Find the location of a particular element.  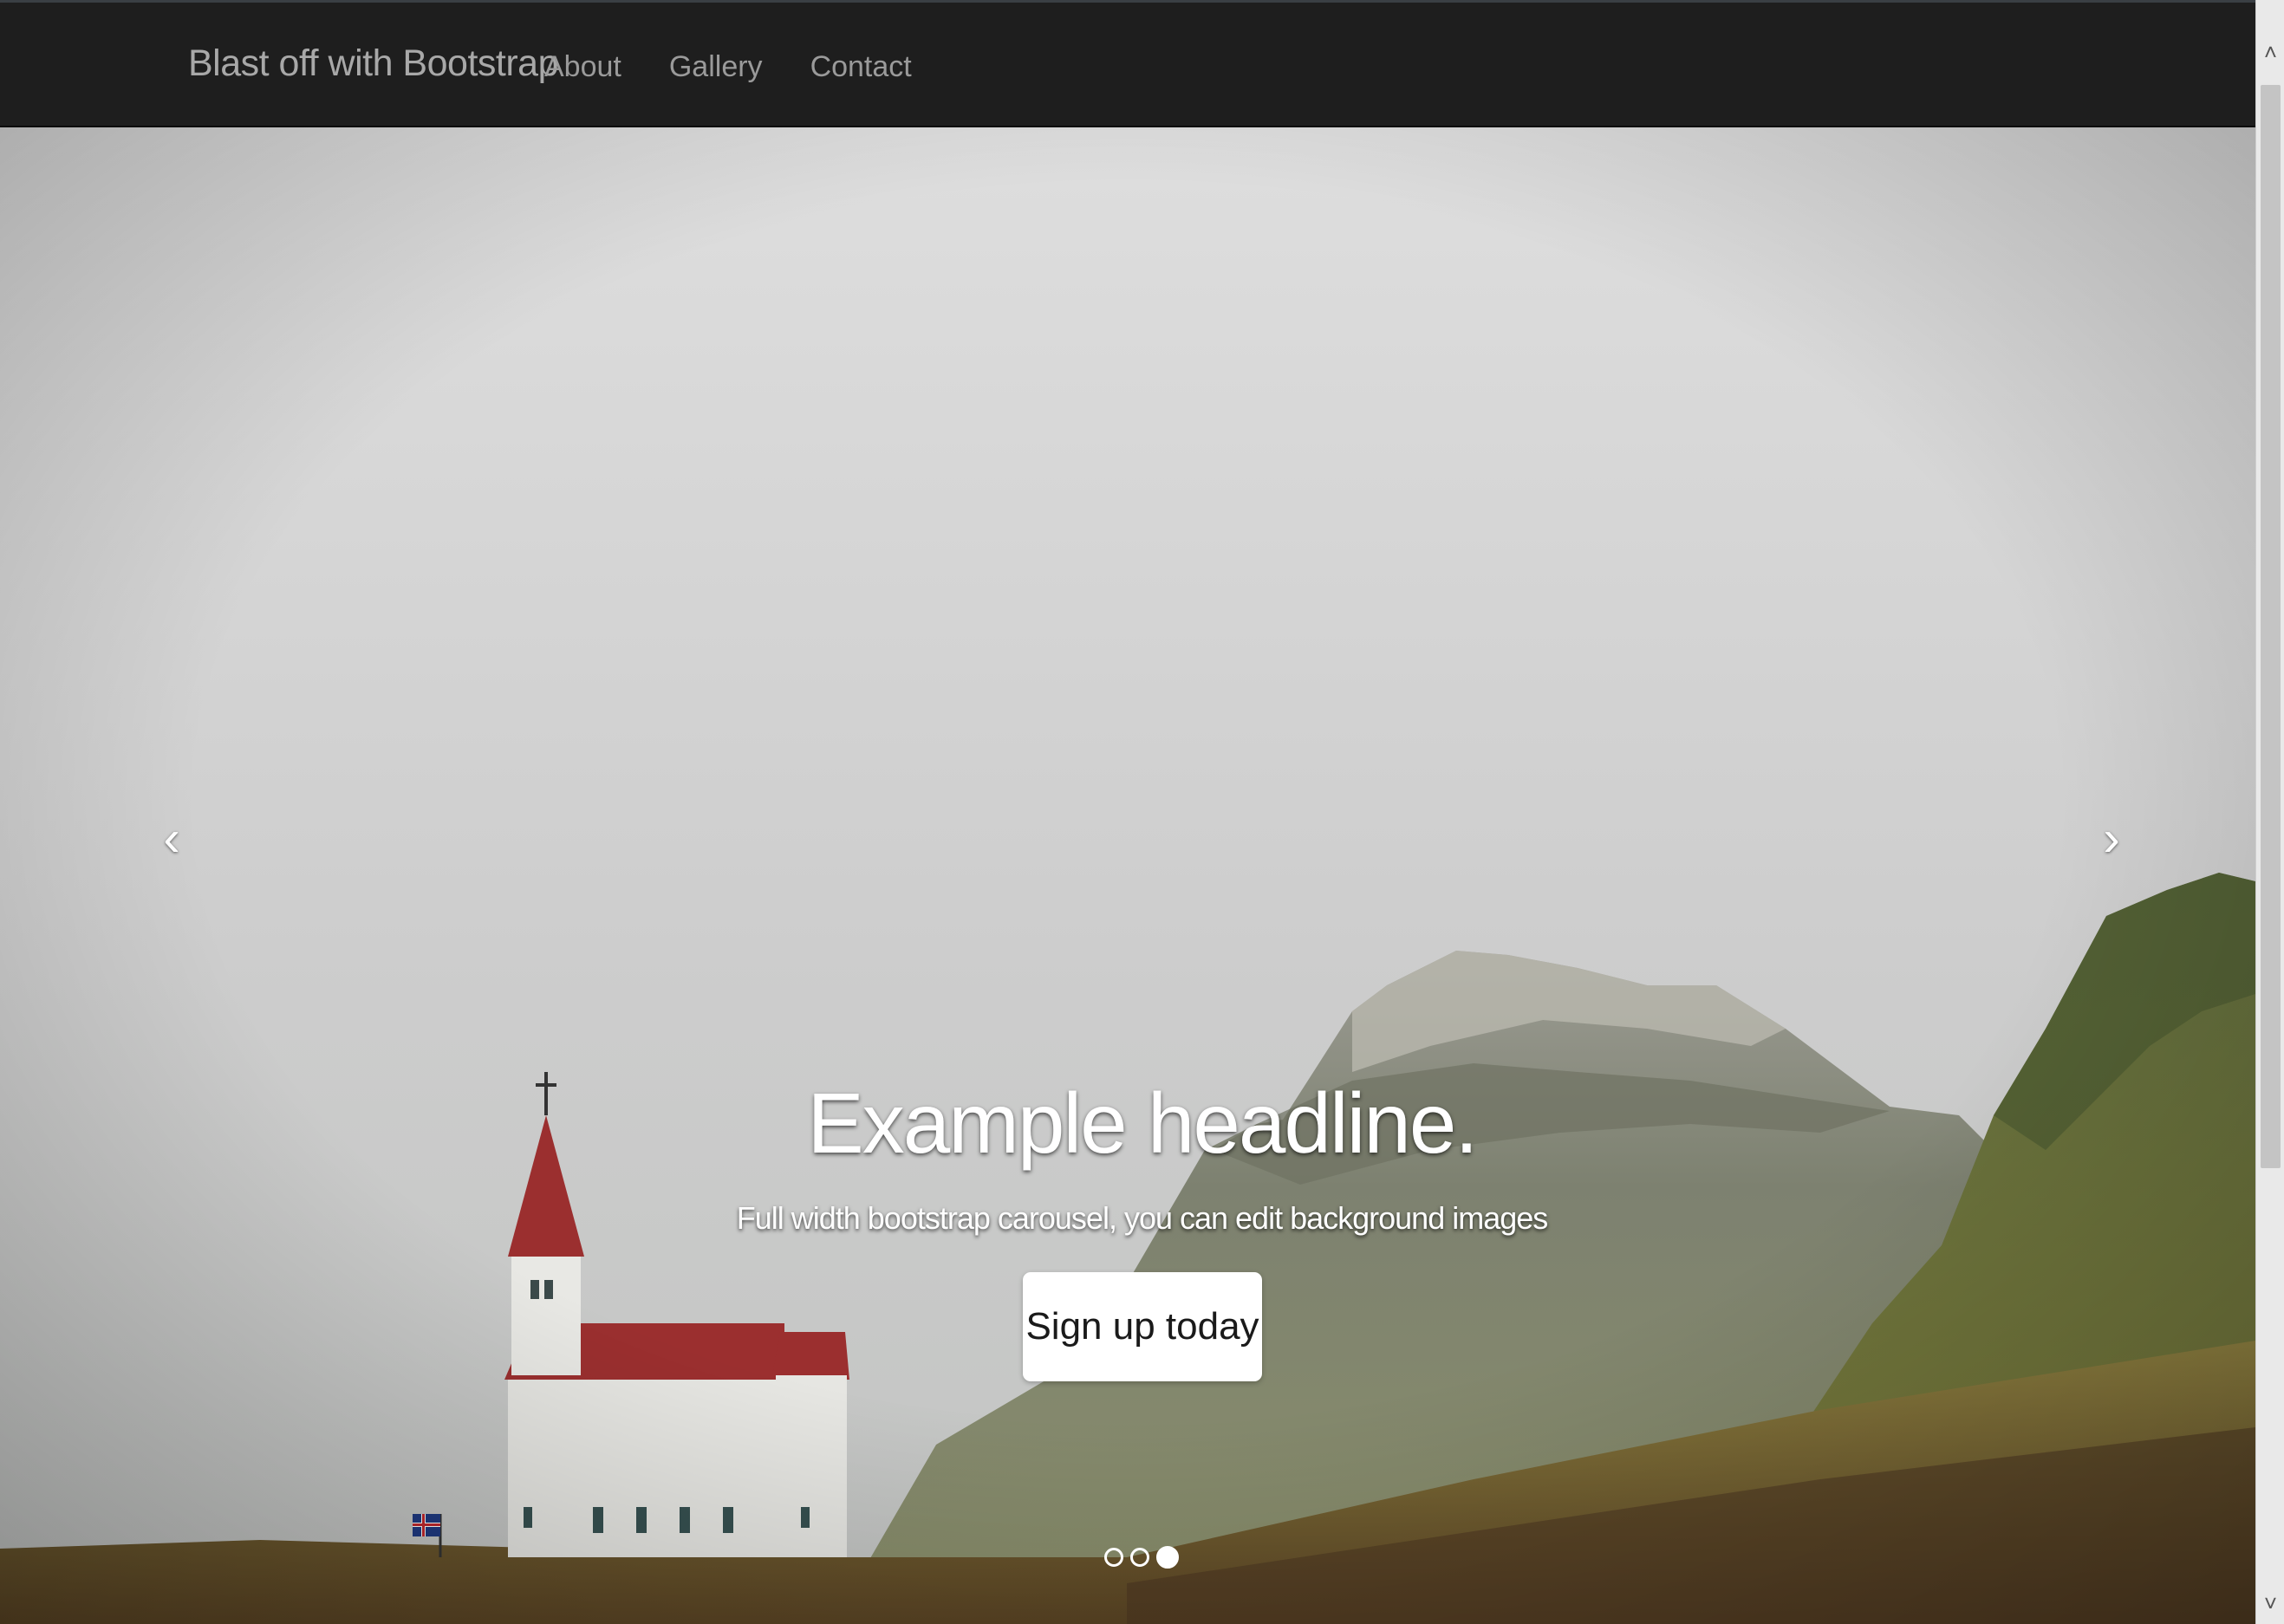

chevron-left-icon: ‹ is located at coordinates (171, 838).